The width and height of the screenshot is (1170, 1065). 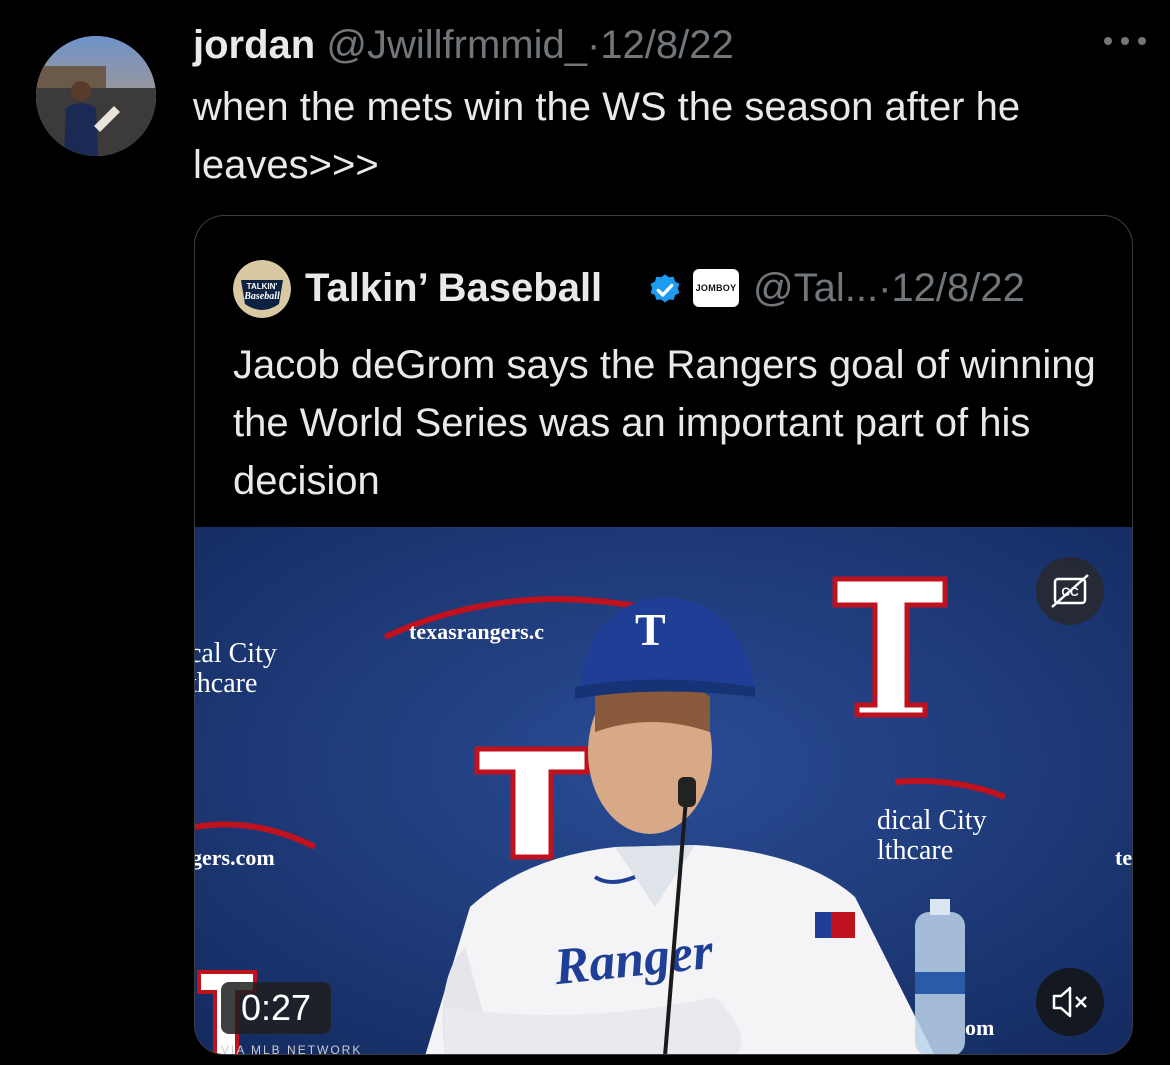 I want to click on video-watermark: VIA MLB NETWORK, so click(x=292, y=1049).